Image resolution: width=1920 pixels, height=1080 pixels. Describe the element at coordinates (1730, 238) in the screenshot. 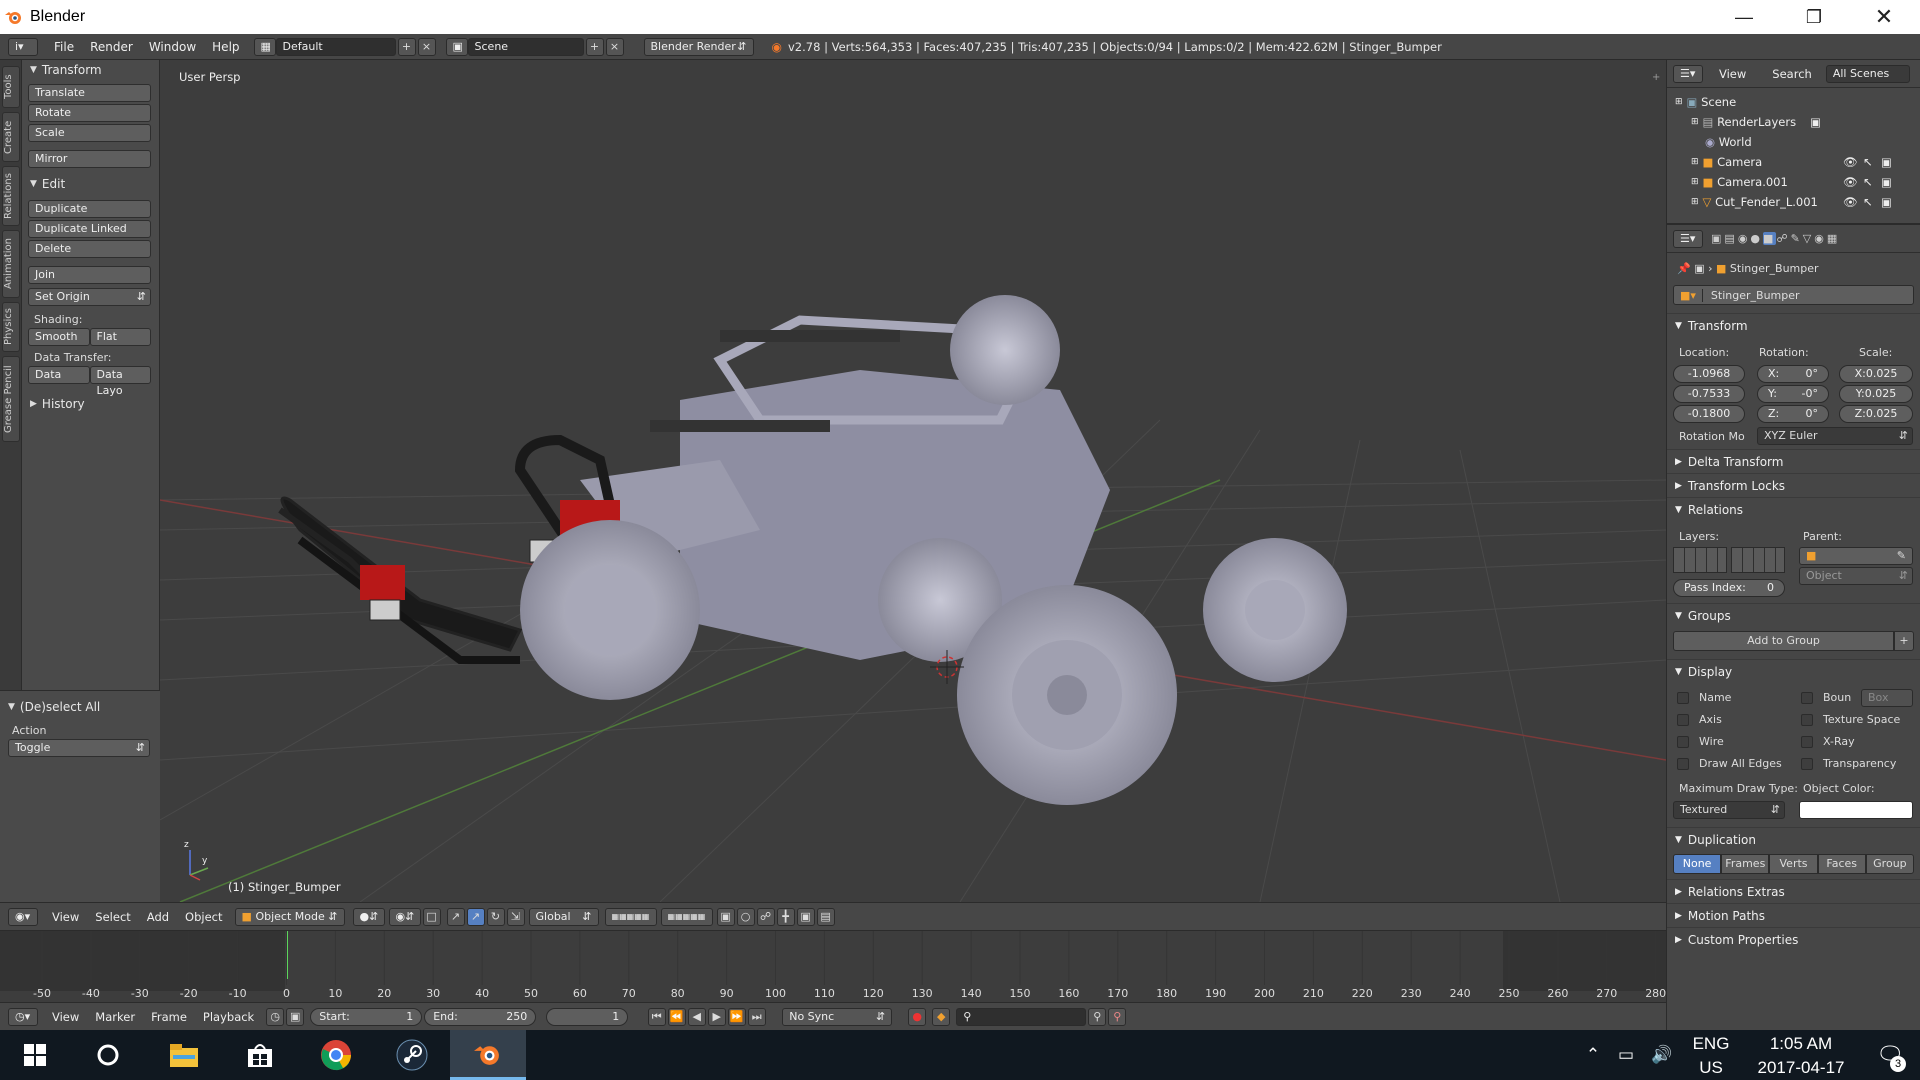

I see `renderlayers-tab-icon: ▤` at that location.